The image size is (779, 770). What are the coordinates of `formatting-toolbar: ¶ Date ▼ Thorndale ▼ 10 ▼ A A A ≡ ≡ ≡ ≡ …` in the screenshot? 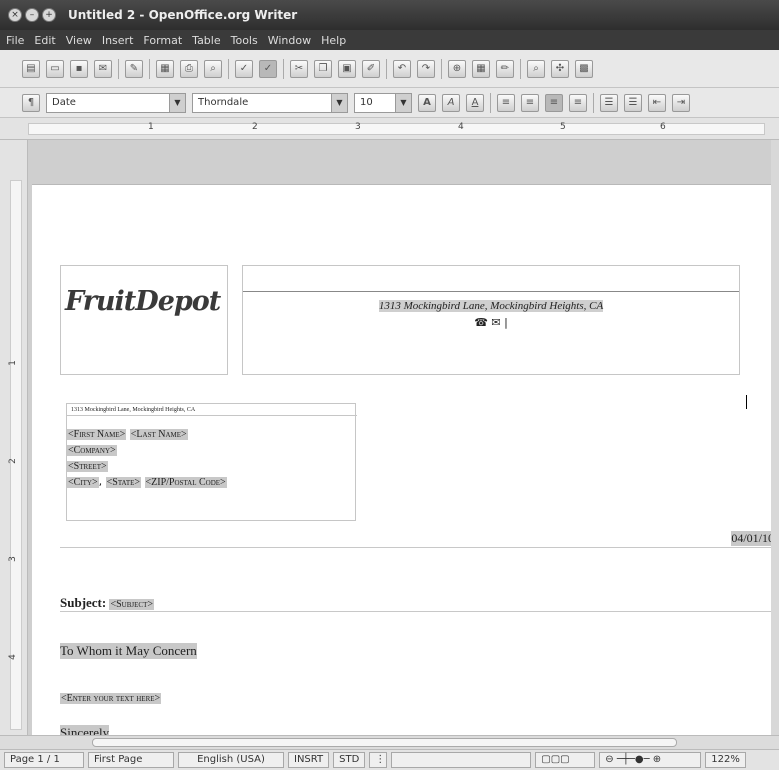 It's located at (389, 103).